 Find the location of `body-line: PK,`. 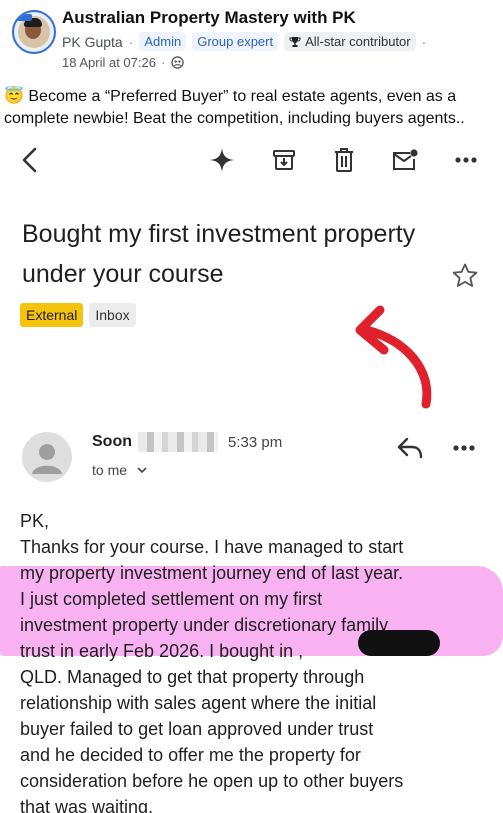

body-line: PK, is located at coordinates (35, 521).